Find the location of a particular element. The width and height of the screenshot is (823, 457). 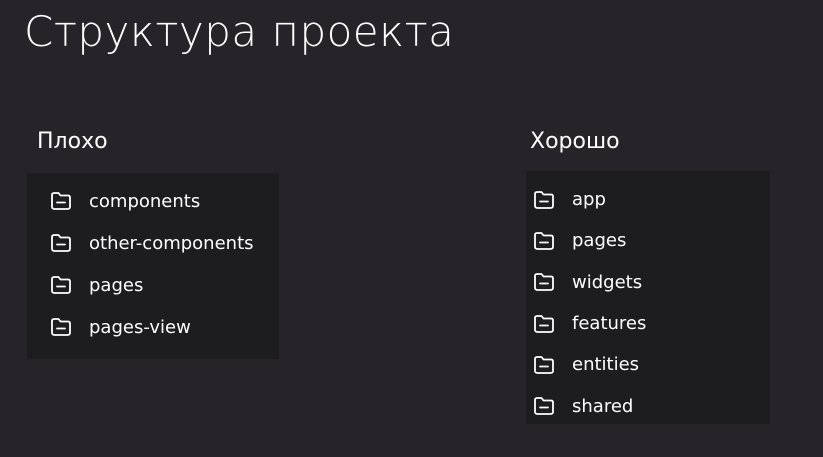

folder-label: pages-view is located at coordinates (140, 327).